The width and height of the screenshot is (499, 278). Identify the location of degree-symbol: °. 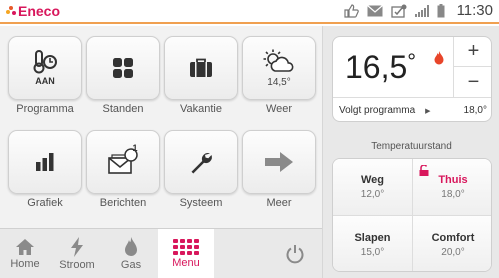
(412, 61).